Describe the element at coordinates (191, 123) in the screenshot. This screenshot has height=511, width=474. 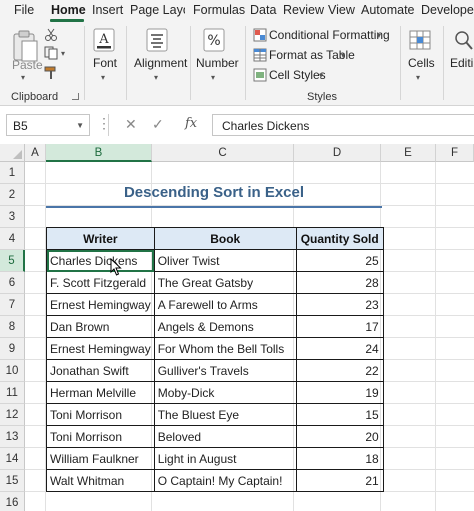
I see `insert-function-icon: fx` at that location.